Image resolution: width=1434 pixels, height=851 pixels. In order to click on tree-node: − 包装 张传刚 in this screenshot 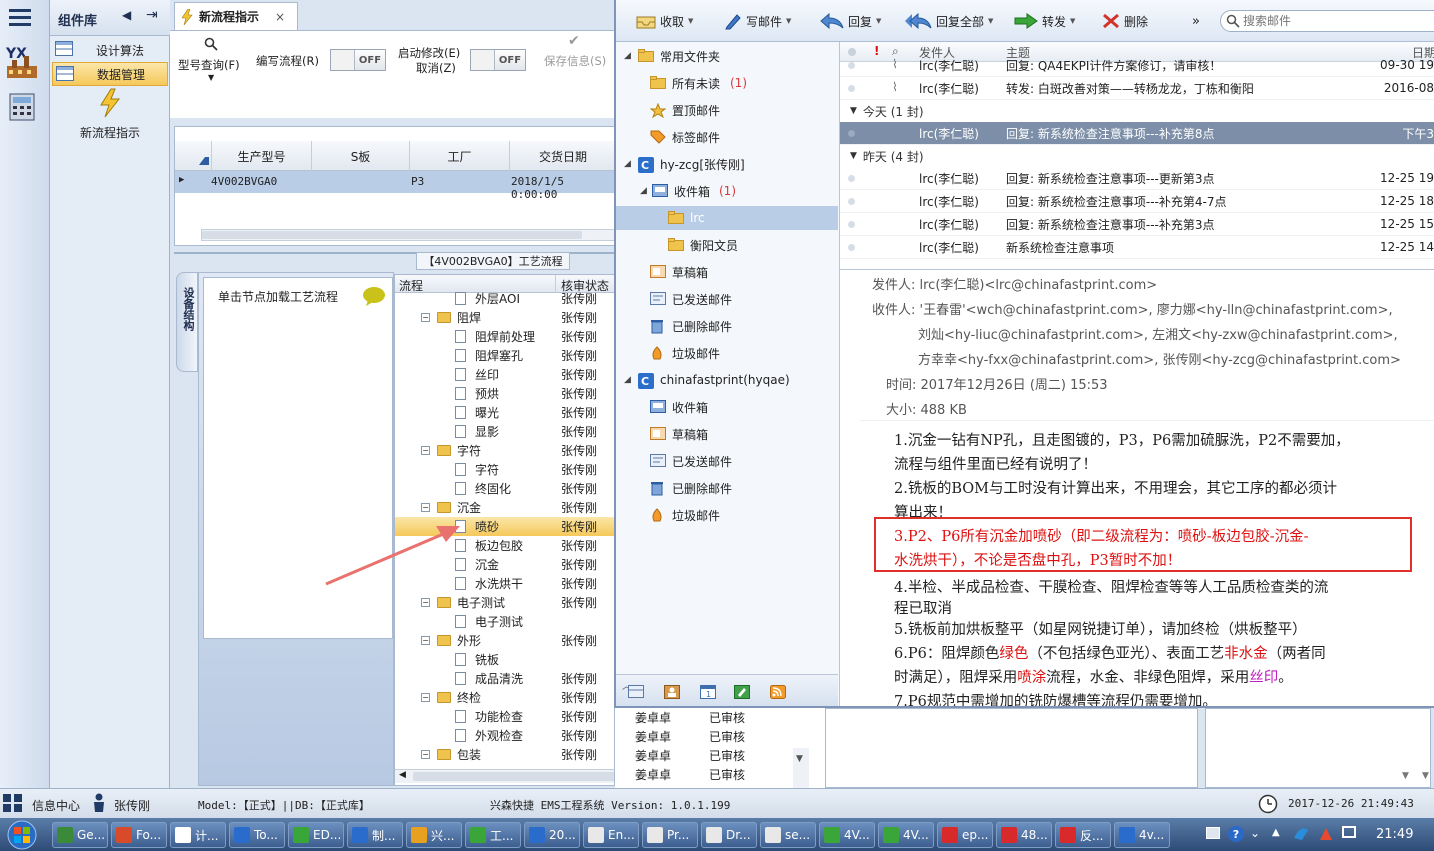, I will do `click(504, 754)`.